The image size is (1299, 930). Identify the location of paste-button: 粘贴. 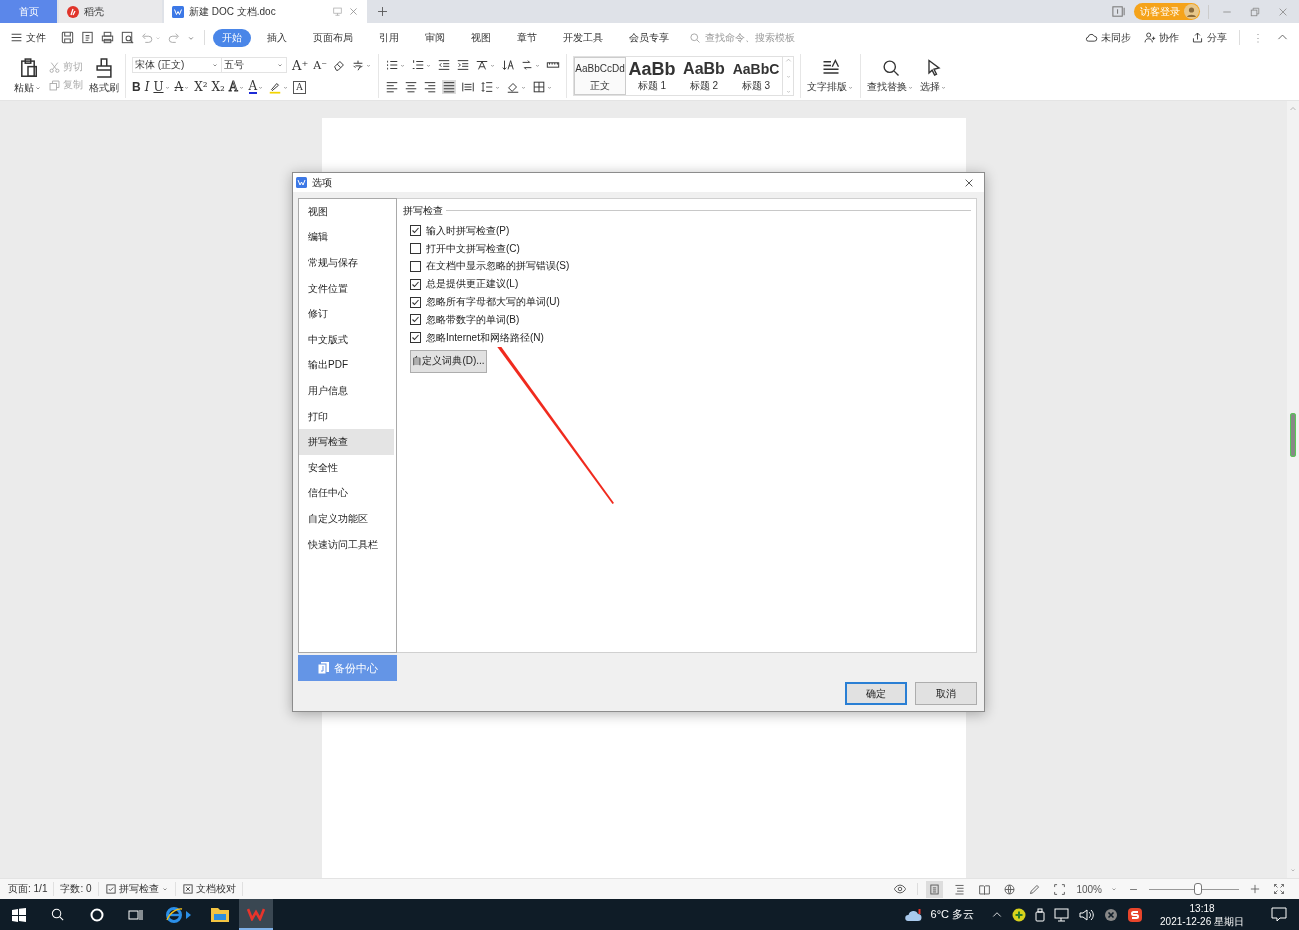
(28, 76).